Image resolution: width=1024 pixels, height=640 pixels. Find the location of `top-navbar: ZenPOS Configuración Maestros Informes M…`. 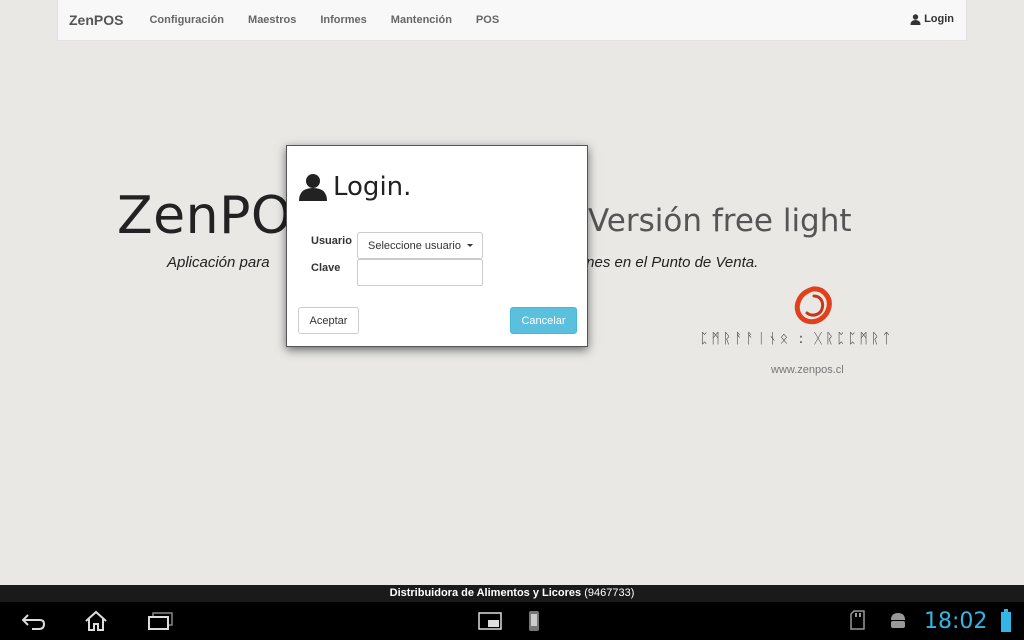

top-navbar: ZenPOS Configuración Maestros Informes M… is located at coordinates (512, 20).